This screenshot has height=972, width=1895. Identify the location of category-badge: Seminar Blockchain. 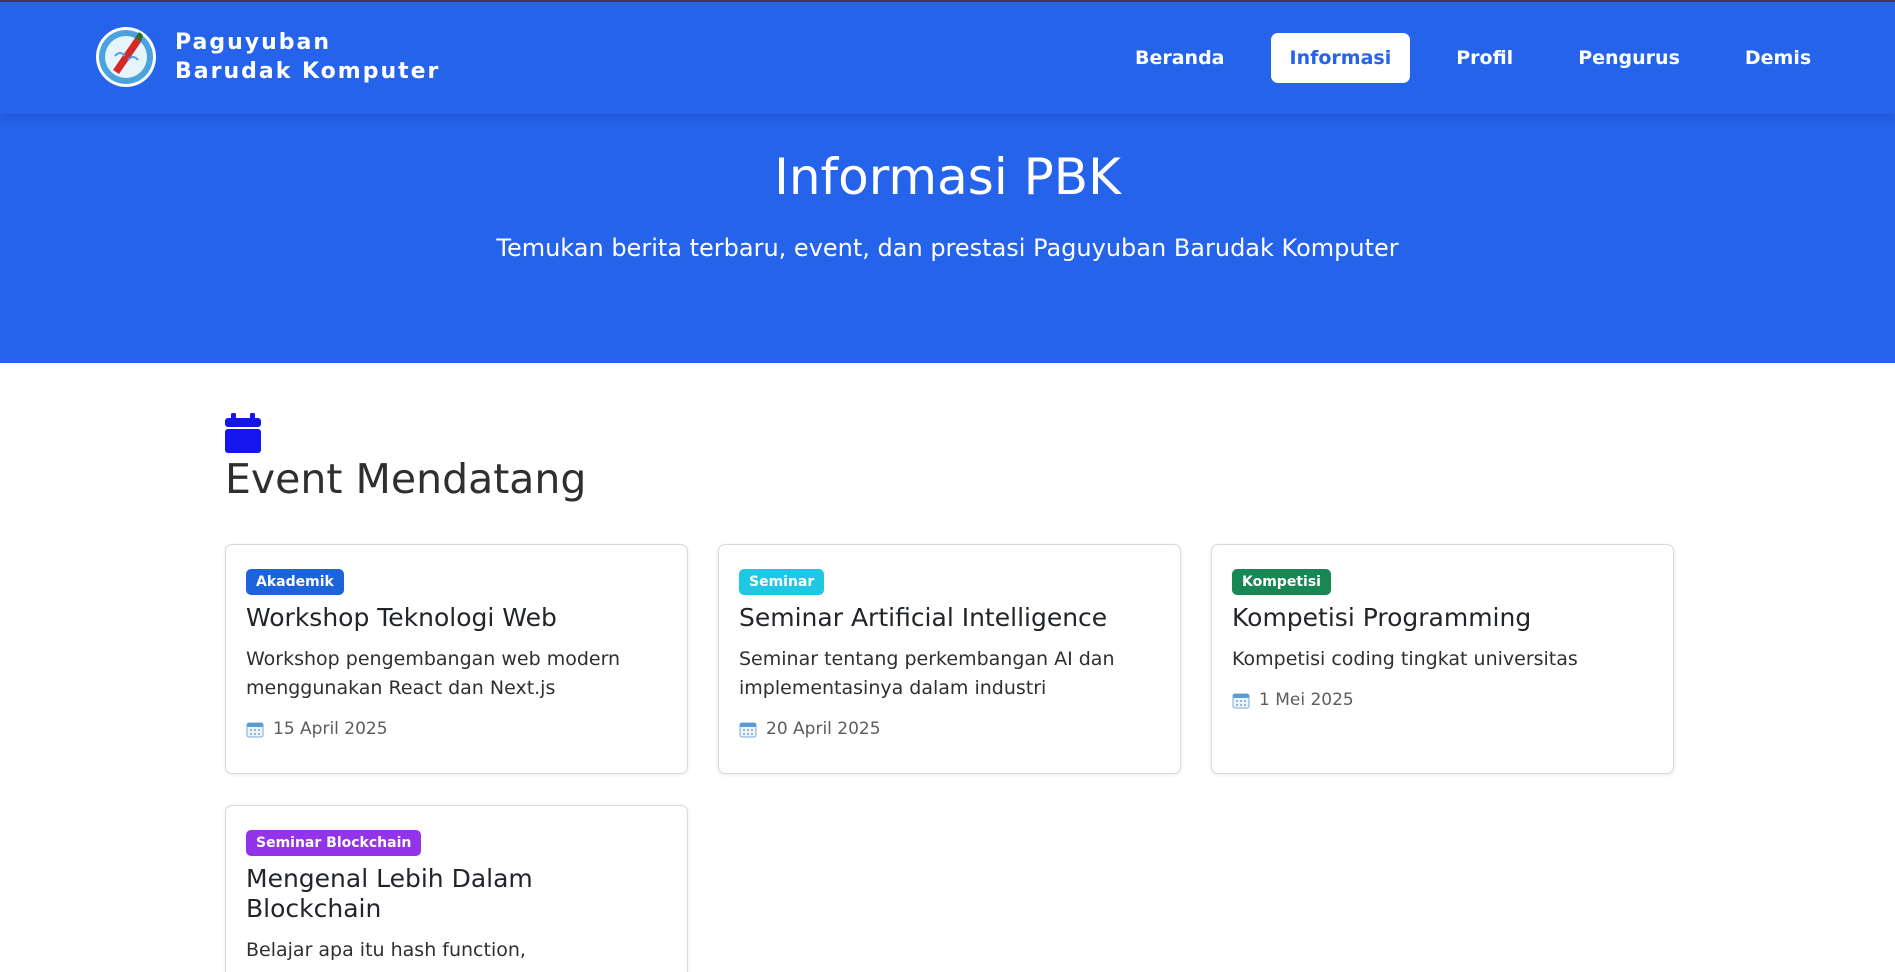
(334, 843).